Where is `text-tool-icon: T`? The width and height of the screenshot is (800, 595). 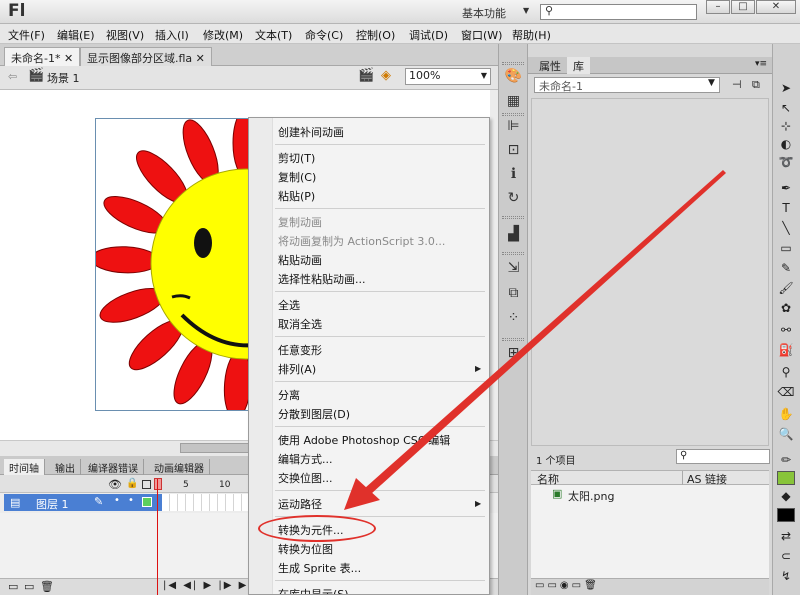
text-tool-icon: T is located at coordinates (786, 208).